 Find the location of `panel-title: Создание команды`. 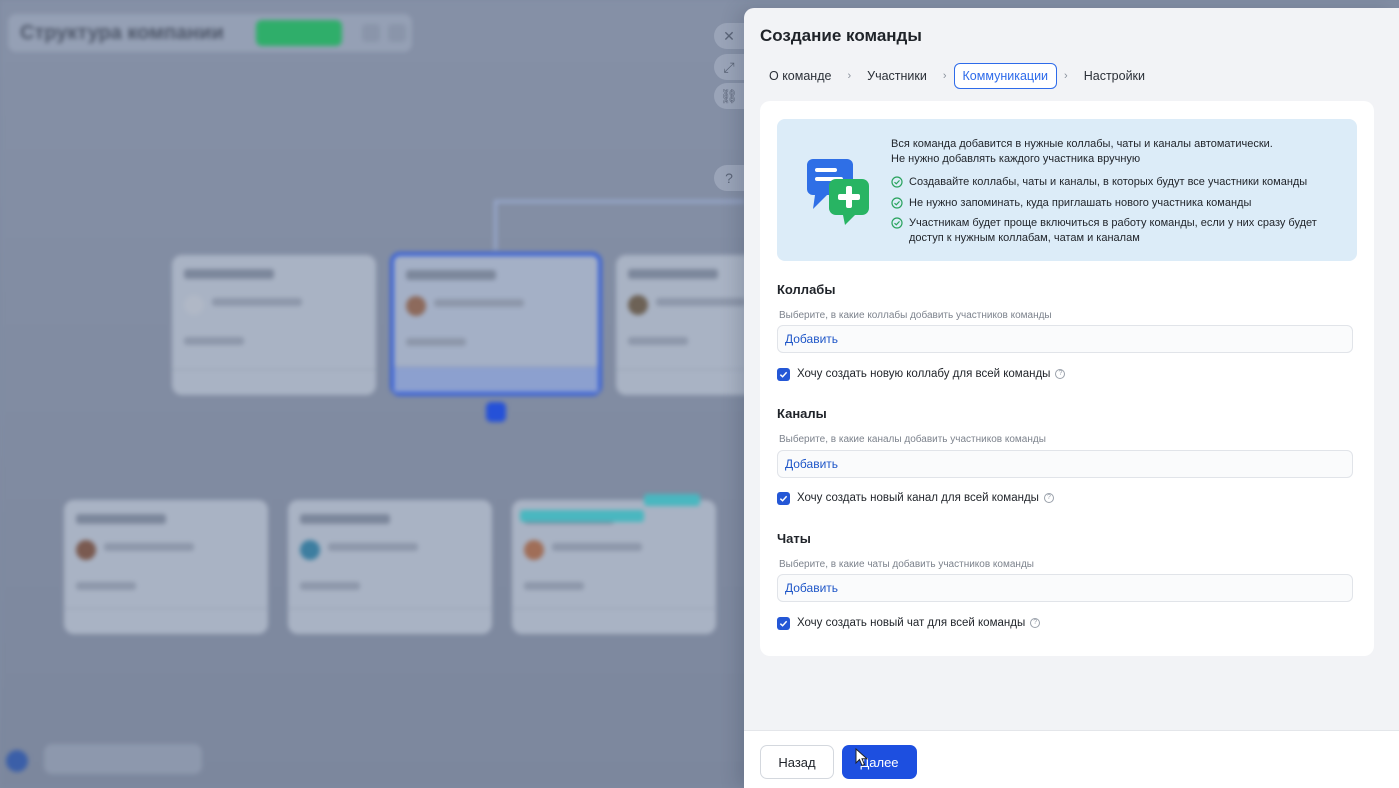

panel-title: Создание команды is located at coordinates (841, 35).